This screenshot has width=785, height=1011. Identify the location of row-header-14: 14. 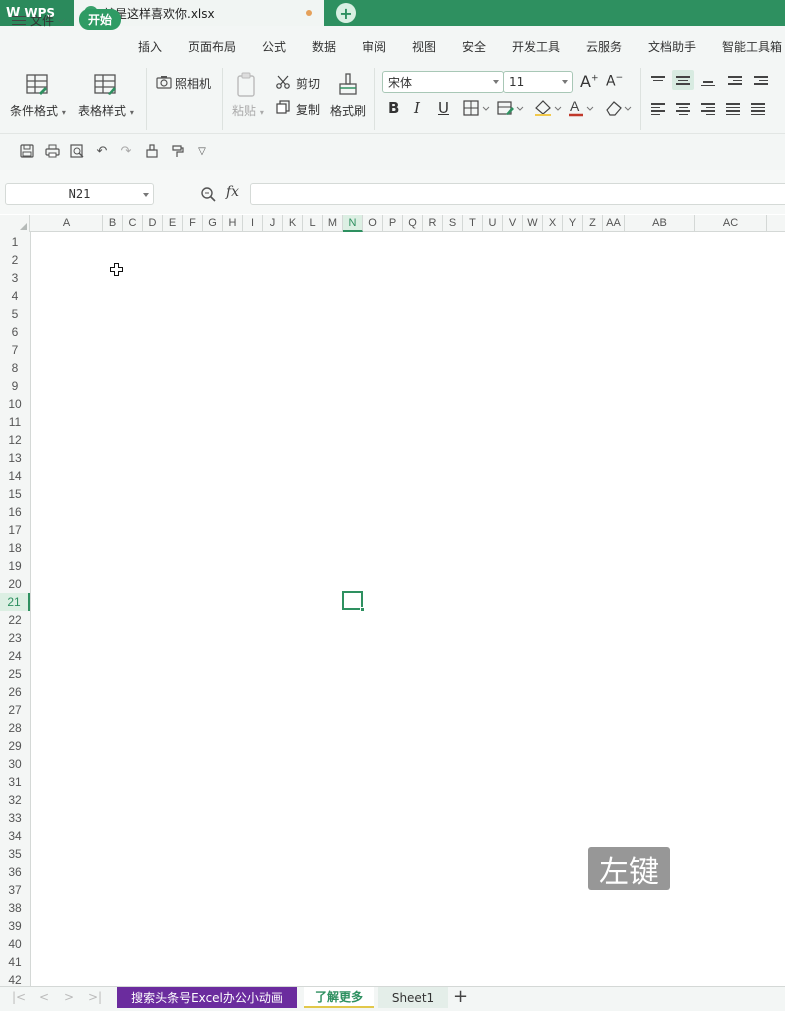
(15, 476).